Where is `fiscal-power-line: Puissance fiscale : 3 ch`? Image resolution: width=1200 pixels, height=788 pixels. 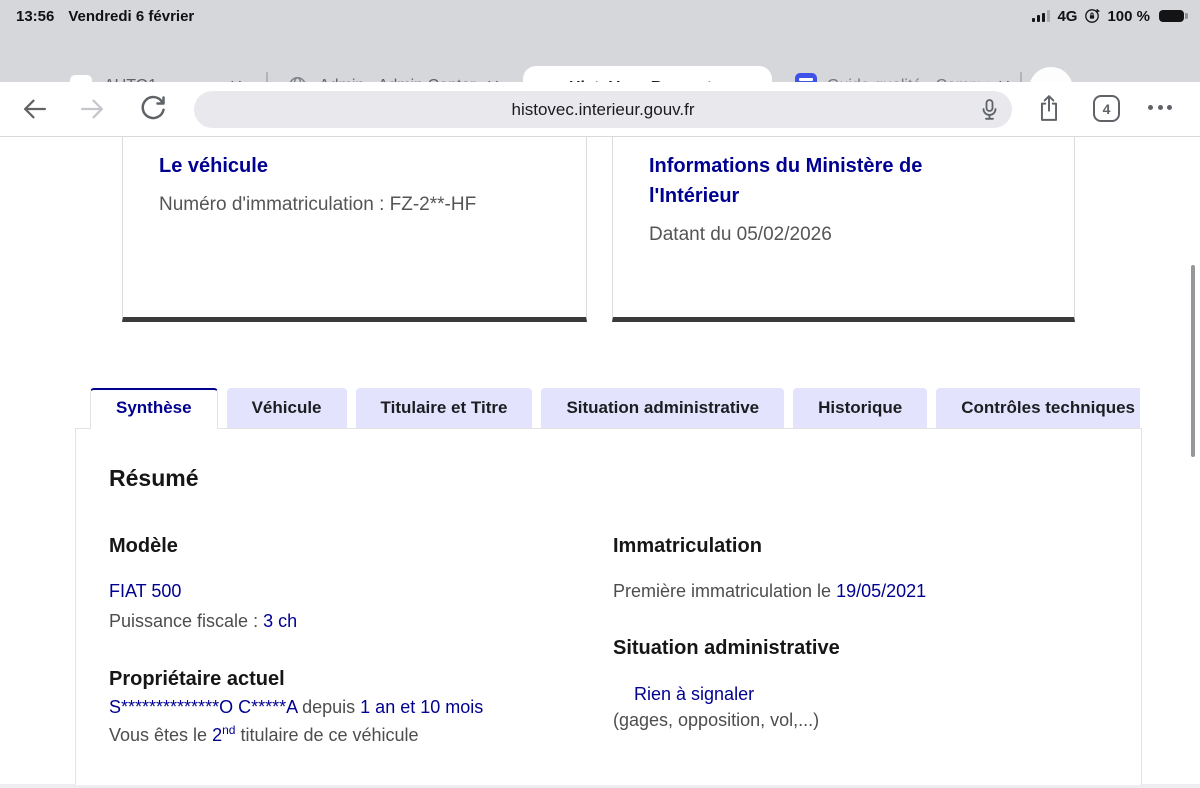 fiscal-power-line: Puissance fiscale : 3 ch is located at coordinates (203, 621).